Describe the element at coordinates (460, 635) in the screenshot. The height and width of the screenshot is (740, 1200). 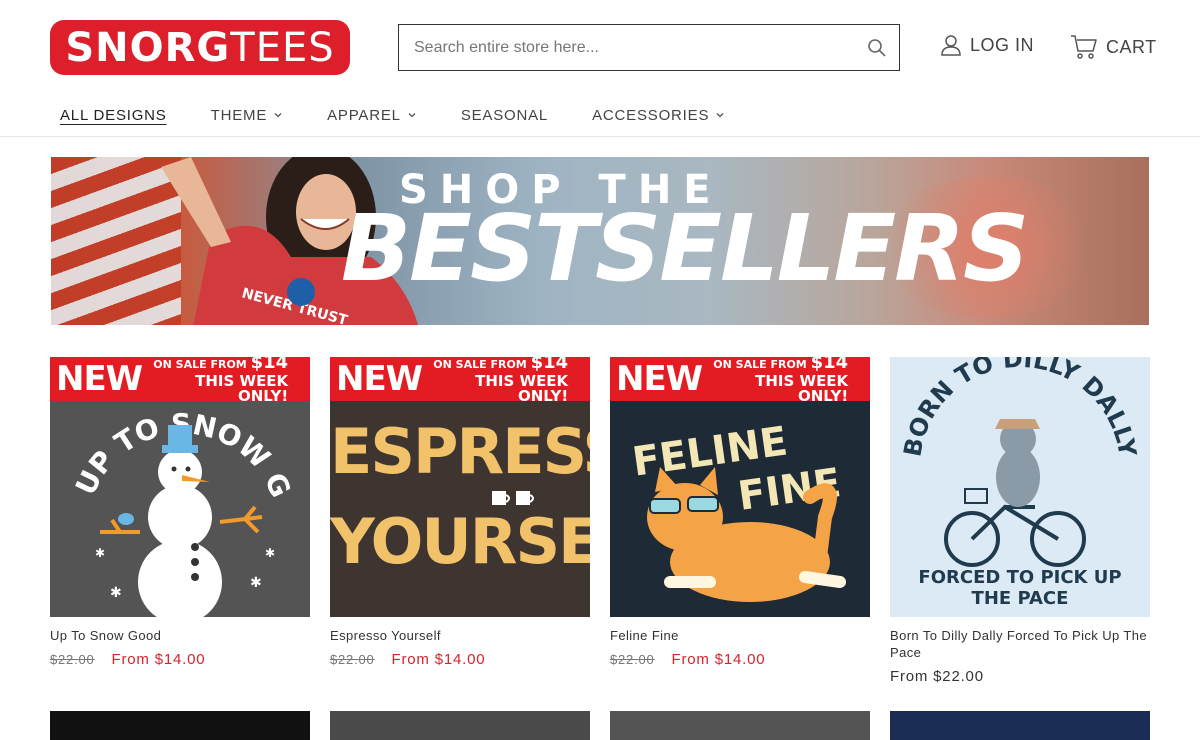
I see `product-title: Espresso Yourself` at that location.